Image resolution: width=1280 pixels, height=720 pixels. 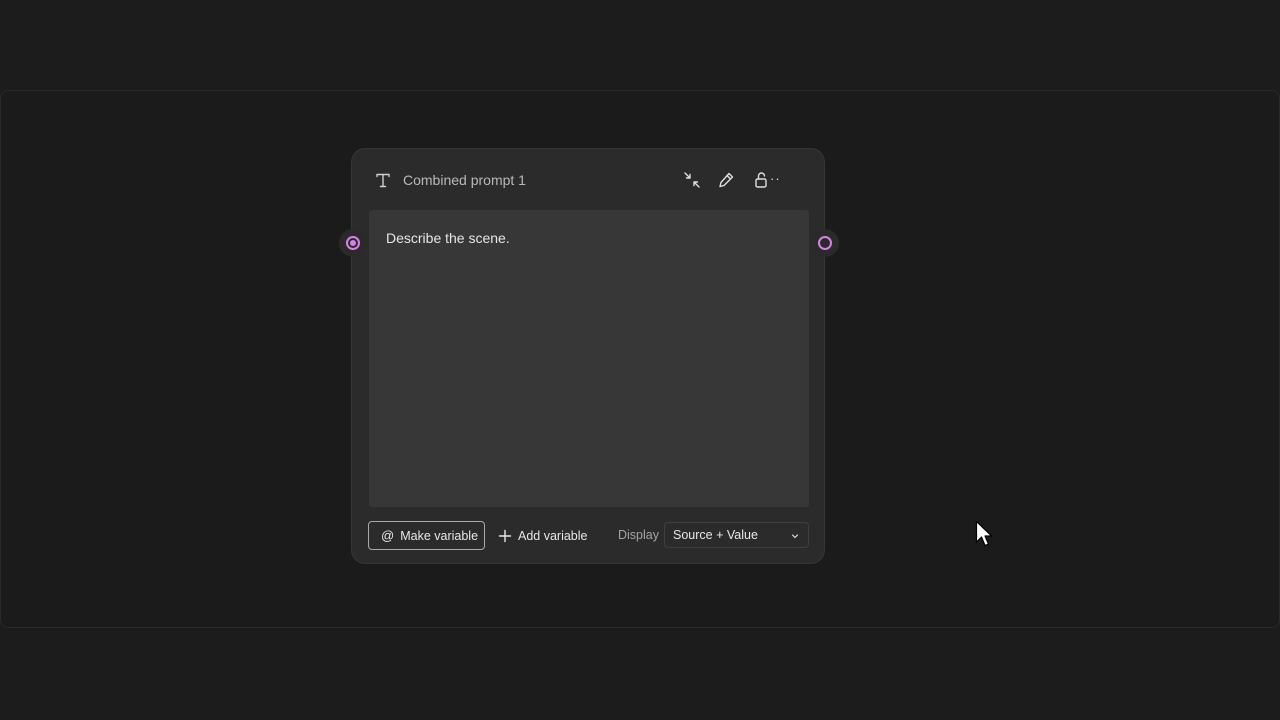 What do you see at coordinates (505, 535) in the screenshot?
I see `plus-icon` at bounding box center [505, 535].